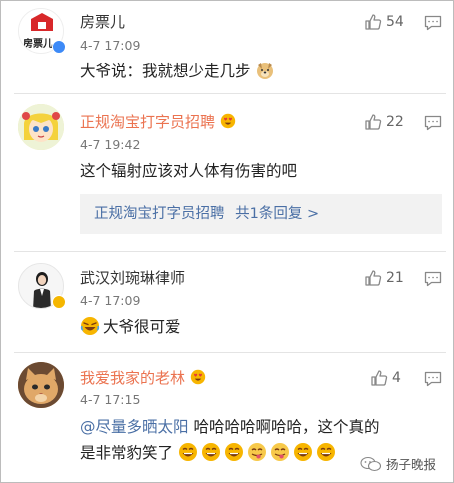  What do you see at coordinates (384, 278) in the screenshot?
I see `like-button: 21` at bounding box center [384, 278].